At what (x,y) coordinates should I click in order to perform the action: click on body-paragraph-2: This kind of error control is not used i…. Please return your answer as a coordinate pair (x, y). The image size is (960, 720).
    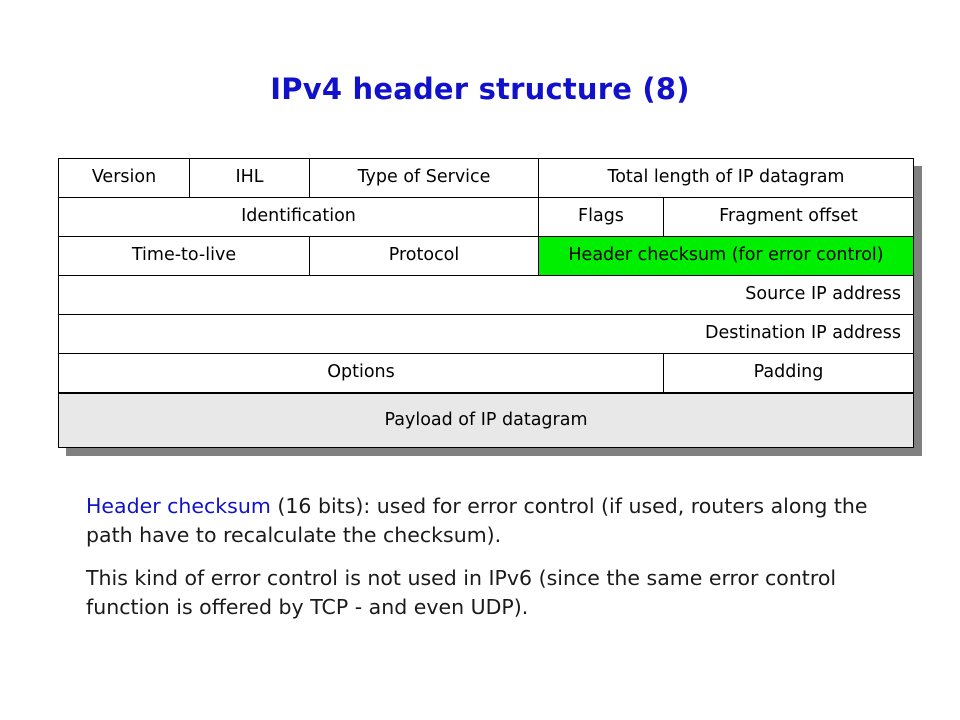
    Looking at the image, I should click on (461, 593).